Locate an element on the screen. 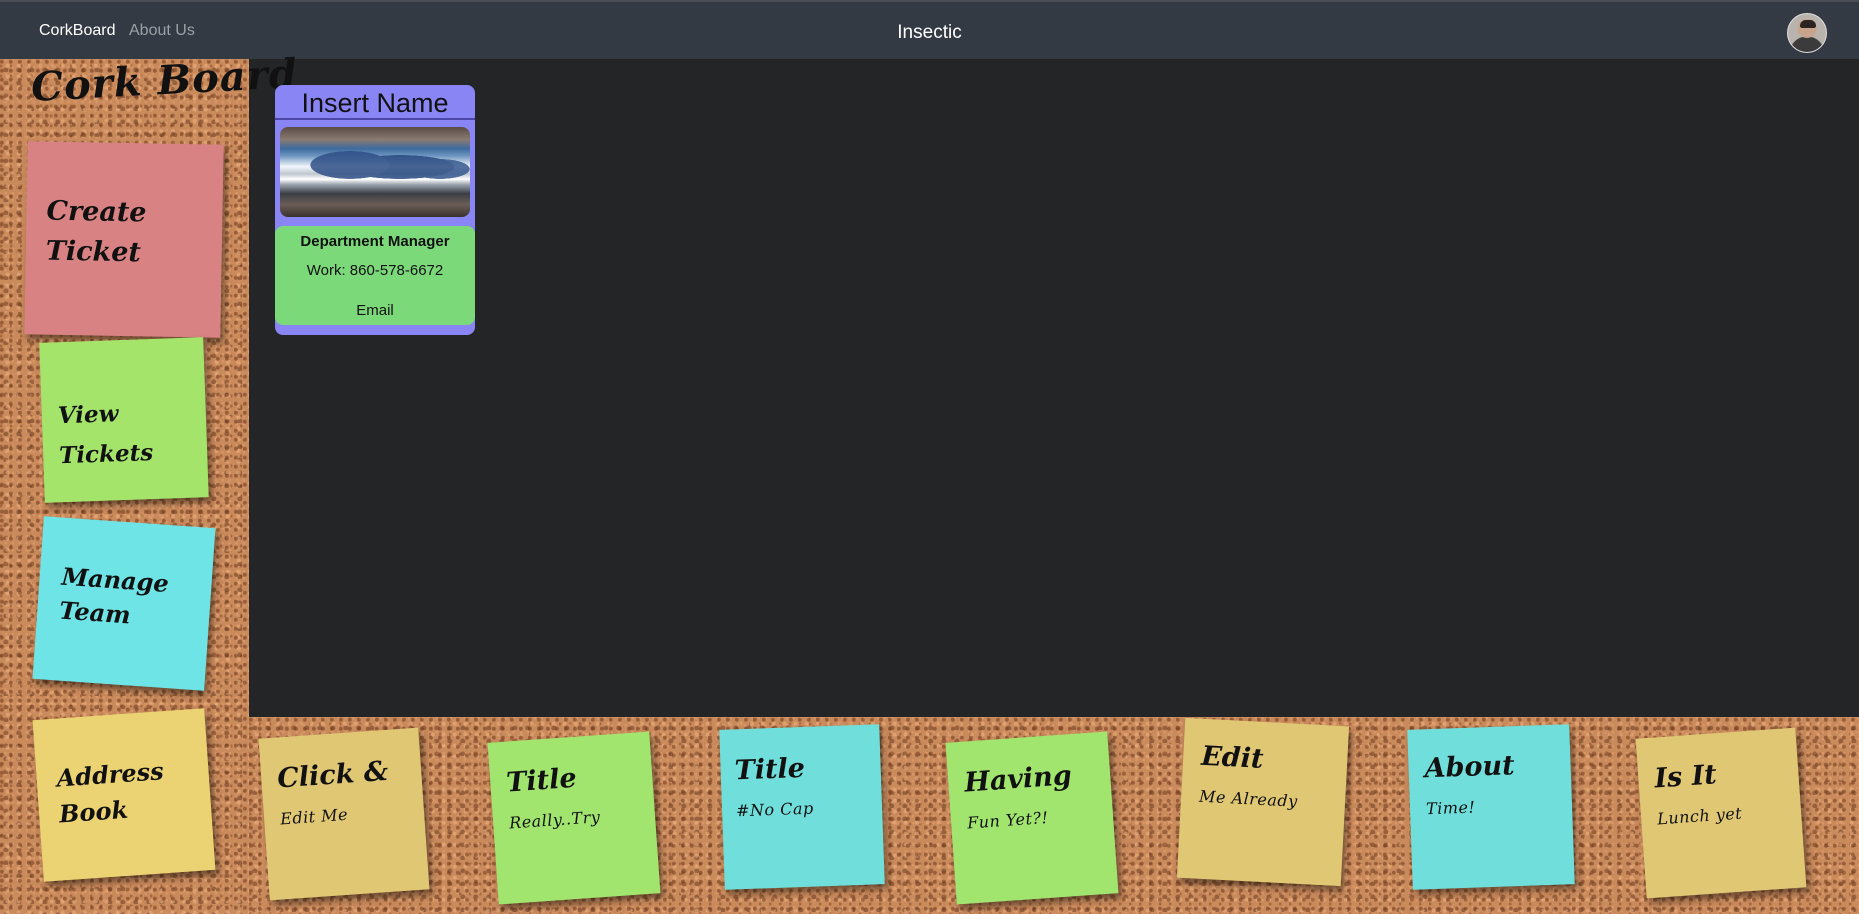 This screenshot has height=914, width=1859. bottom-note-title: Is It is located at coordinates (1685, 777).